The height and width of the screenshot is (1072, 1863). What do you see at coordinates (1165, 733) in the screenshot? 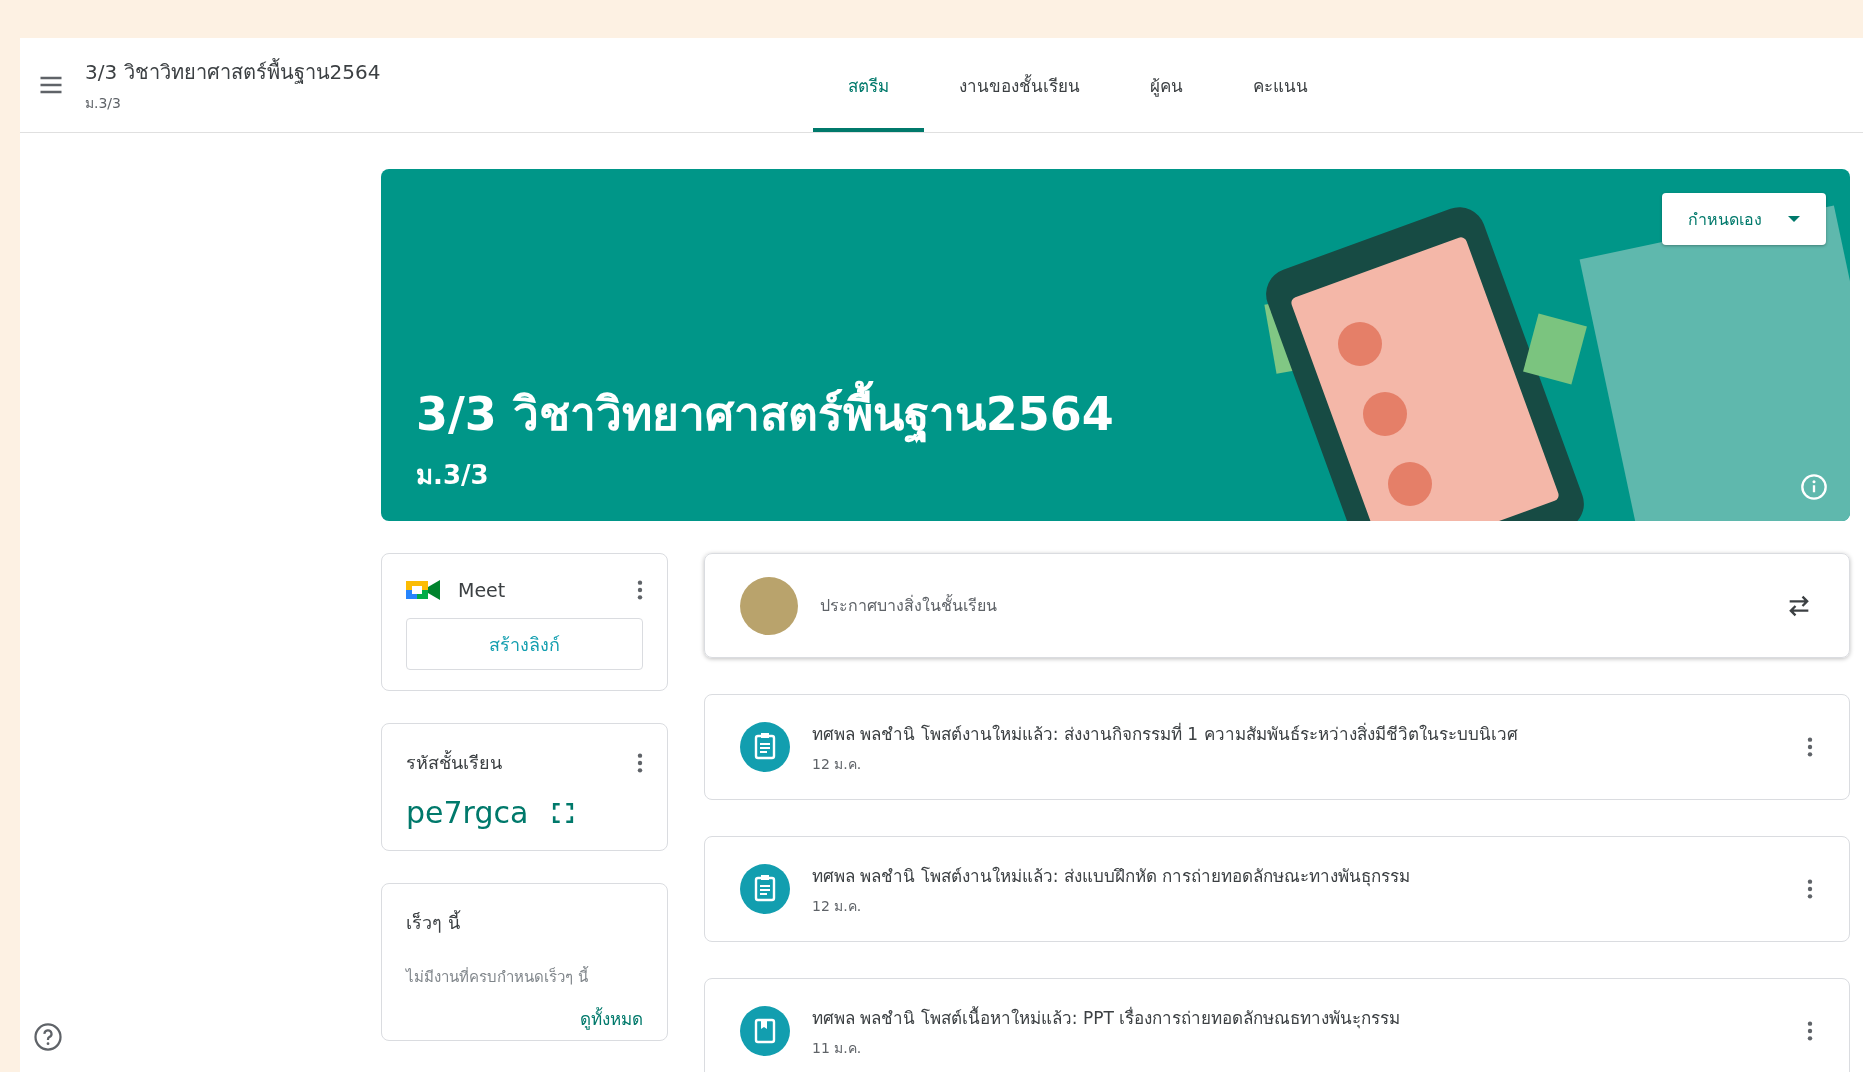
I see `post-title: ทศพล พลชำนิ โพสต์งานใหม่แล้ว: ส่งงานกิจกรรมที่ 1 ความสัมพันธ์ระหว่างสิ่งมีชีวิตในระบบนิเวศ` at bounding box center [1165, 733].